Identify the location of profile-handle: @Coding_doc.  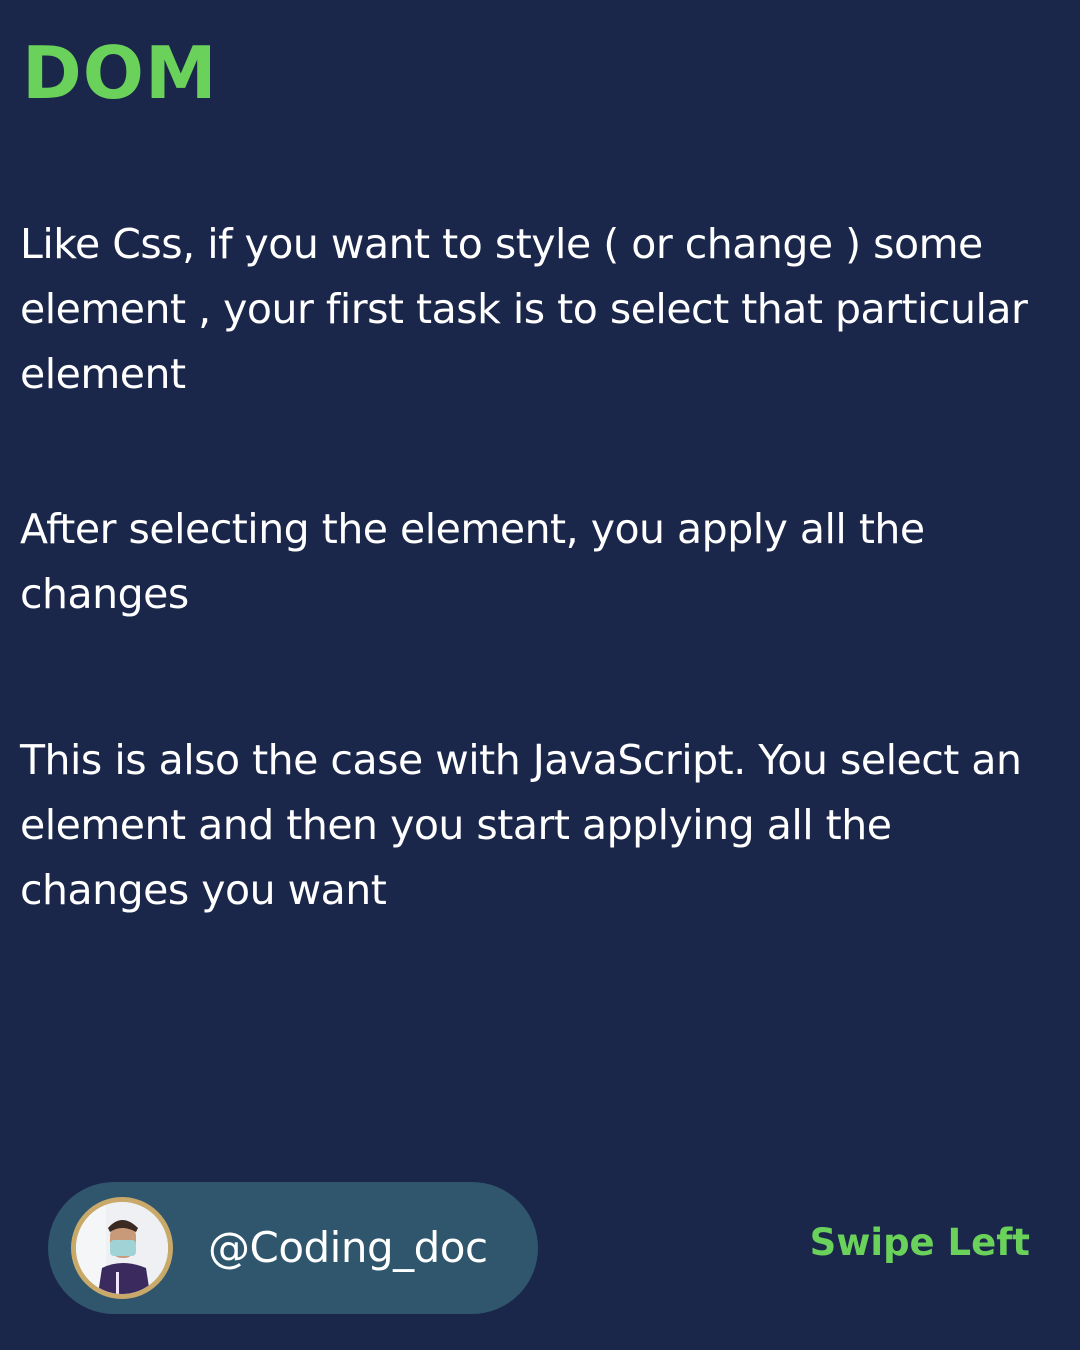
(348, 1248).